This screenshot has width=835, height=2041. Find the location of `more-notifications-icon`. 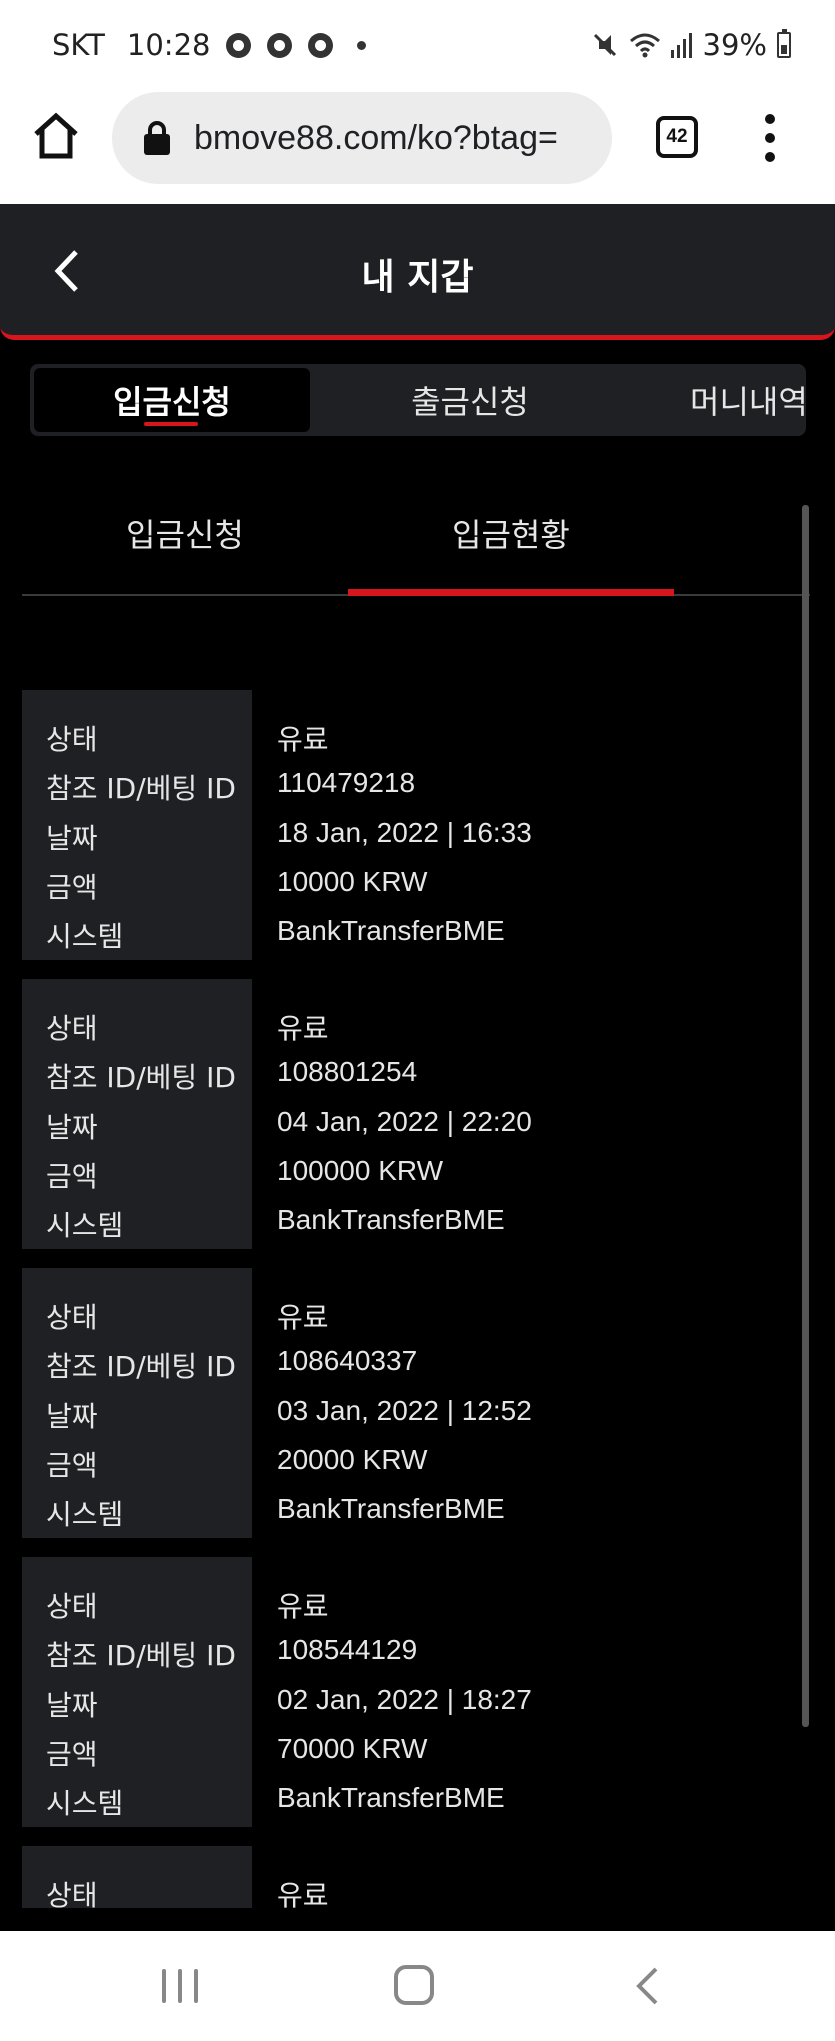

more-notifications-icon is located at coordinates (362, 45).